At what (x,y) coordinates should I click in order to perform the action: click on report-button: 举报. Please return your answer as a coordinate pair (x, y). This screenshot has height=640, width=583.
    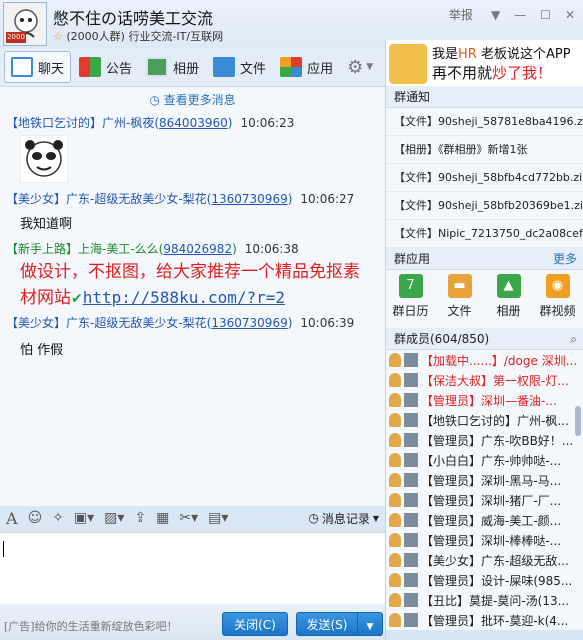
    Looking at the image, I should click on (461, 14).